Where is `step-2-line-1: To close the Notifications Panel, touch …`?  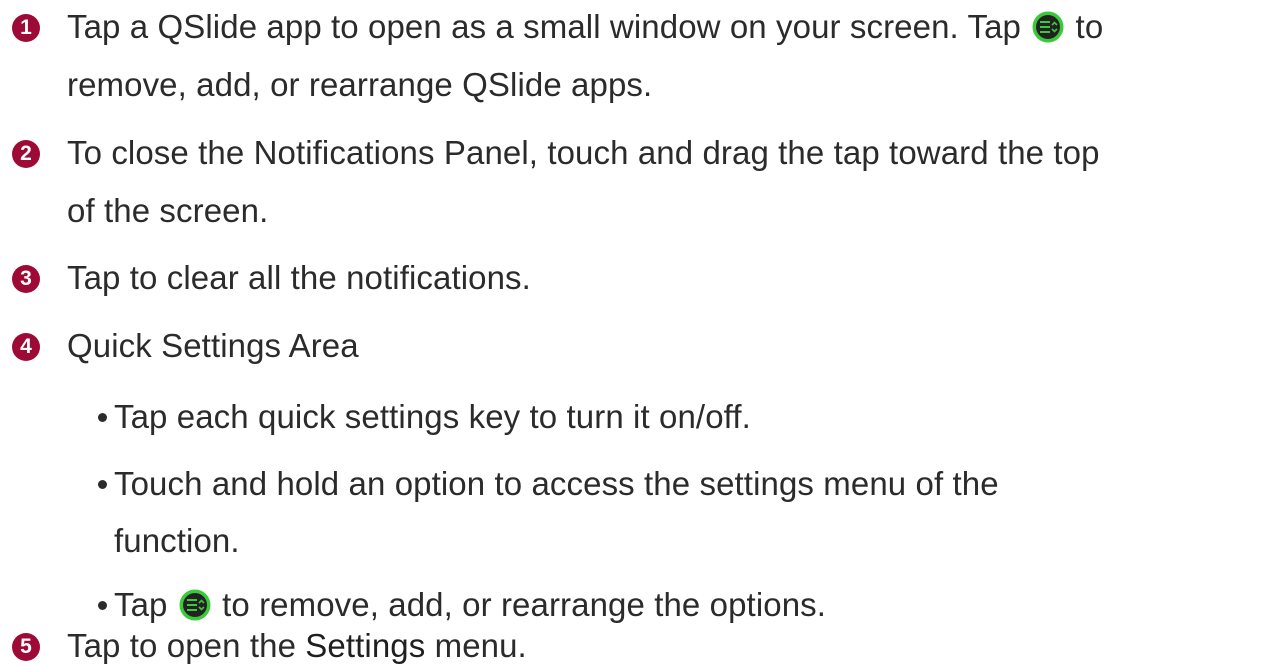 step-2-line-1: To close the Notifications Panel, touch … is located at coordinates (583, 152).